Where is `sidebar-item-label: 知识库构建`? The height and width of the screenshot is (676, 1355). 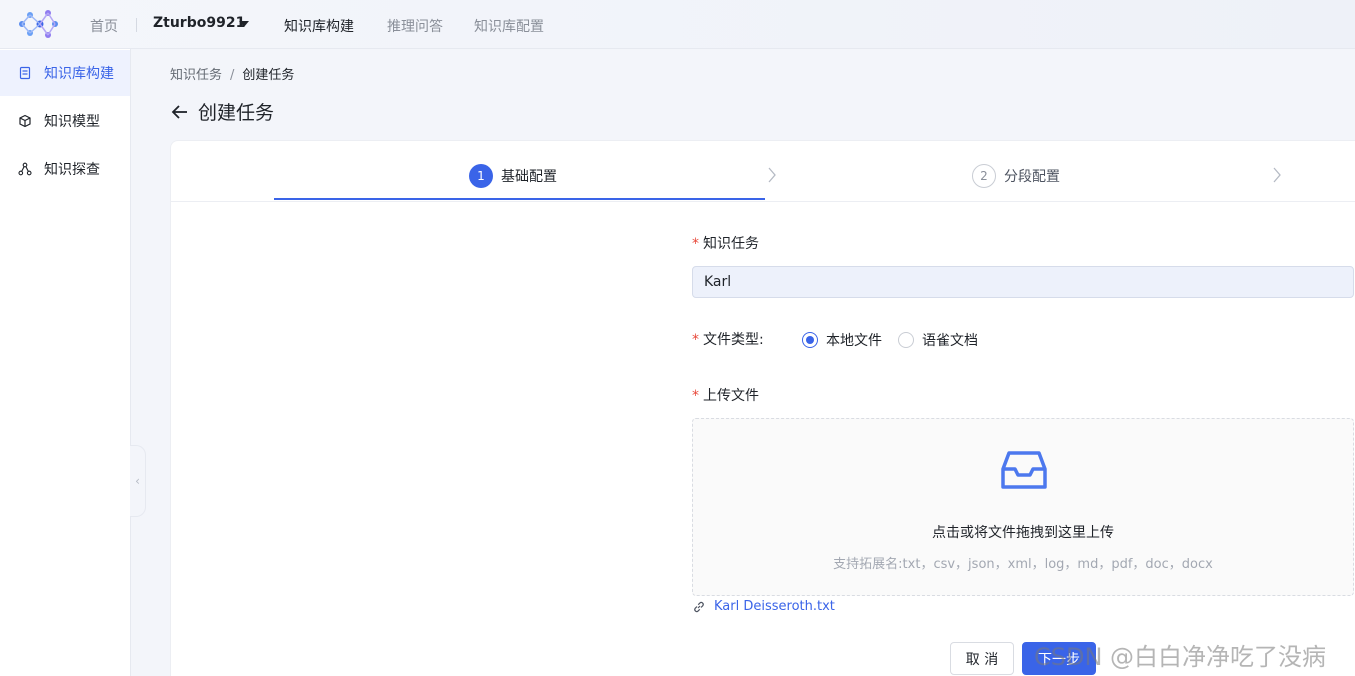 sidebar-item-label: 知识库构建 is located at coordinates (79, 74).